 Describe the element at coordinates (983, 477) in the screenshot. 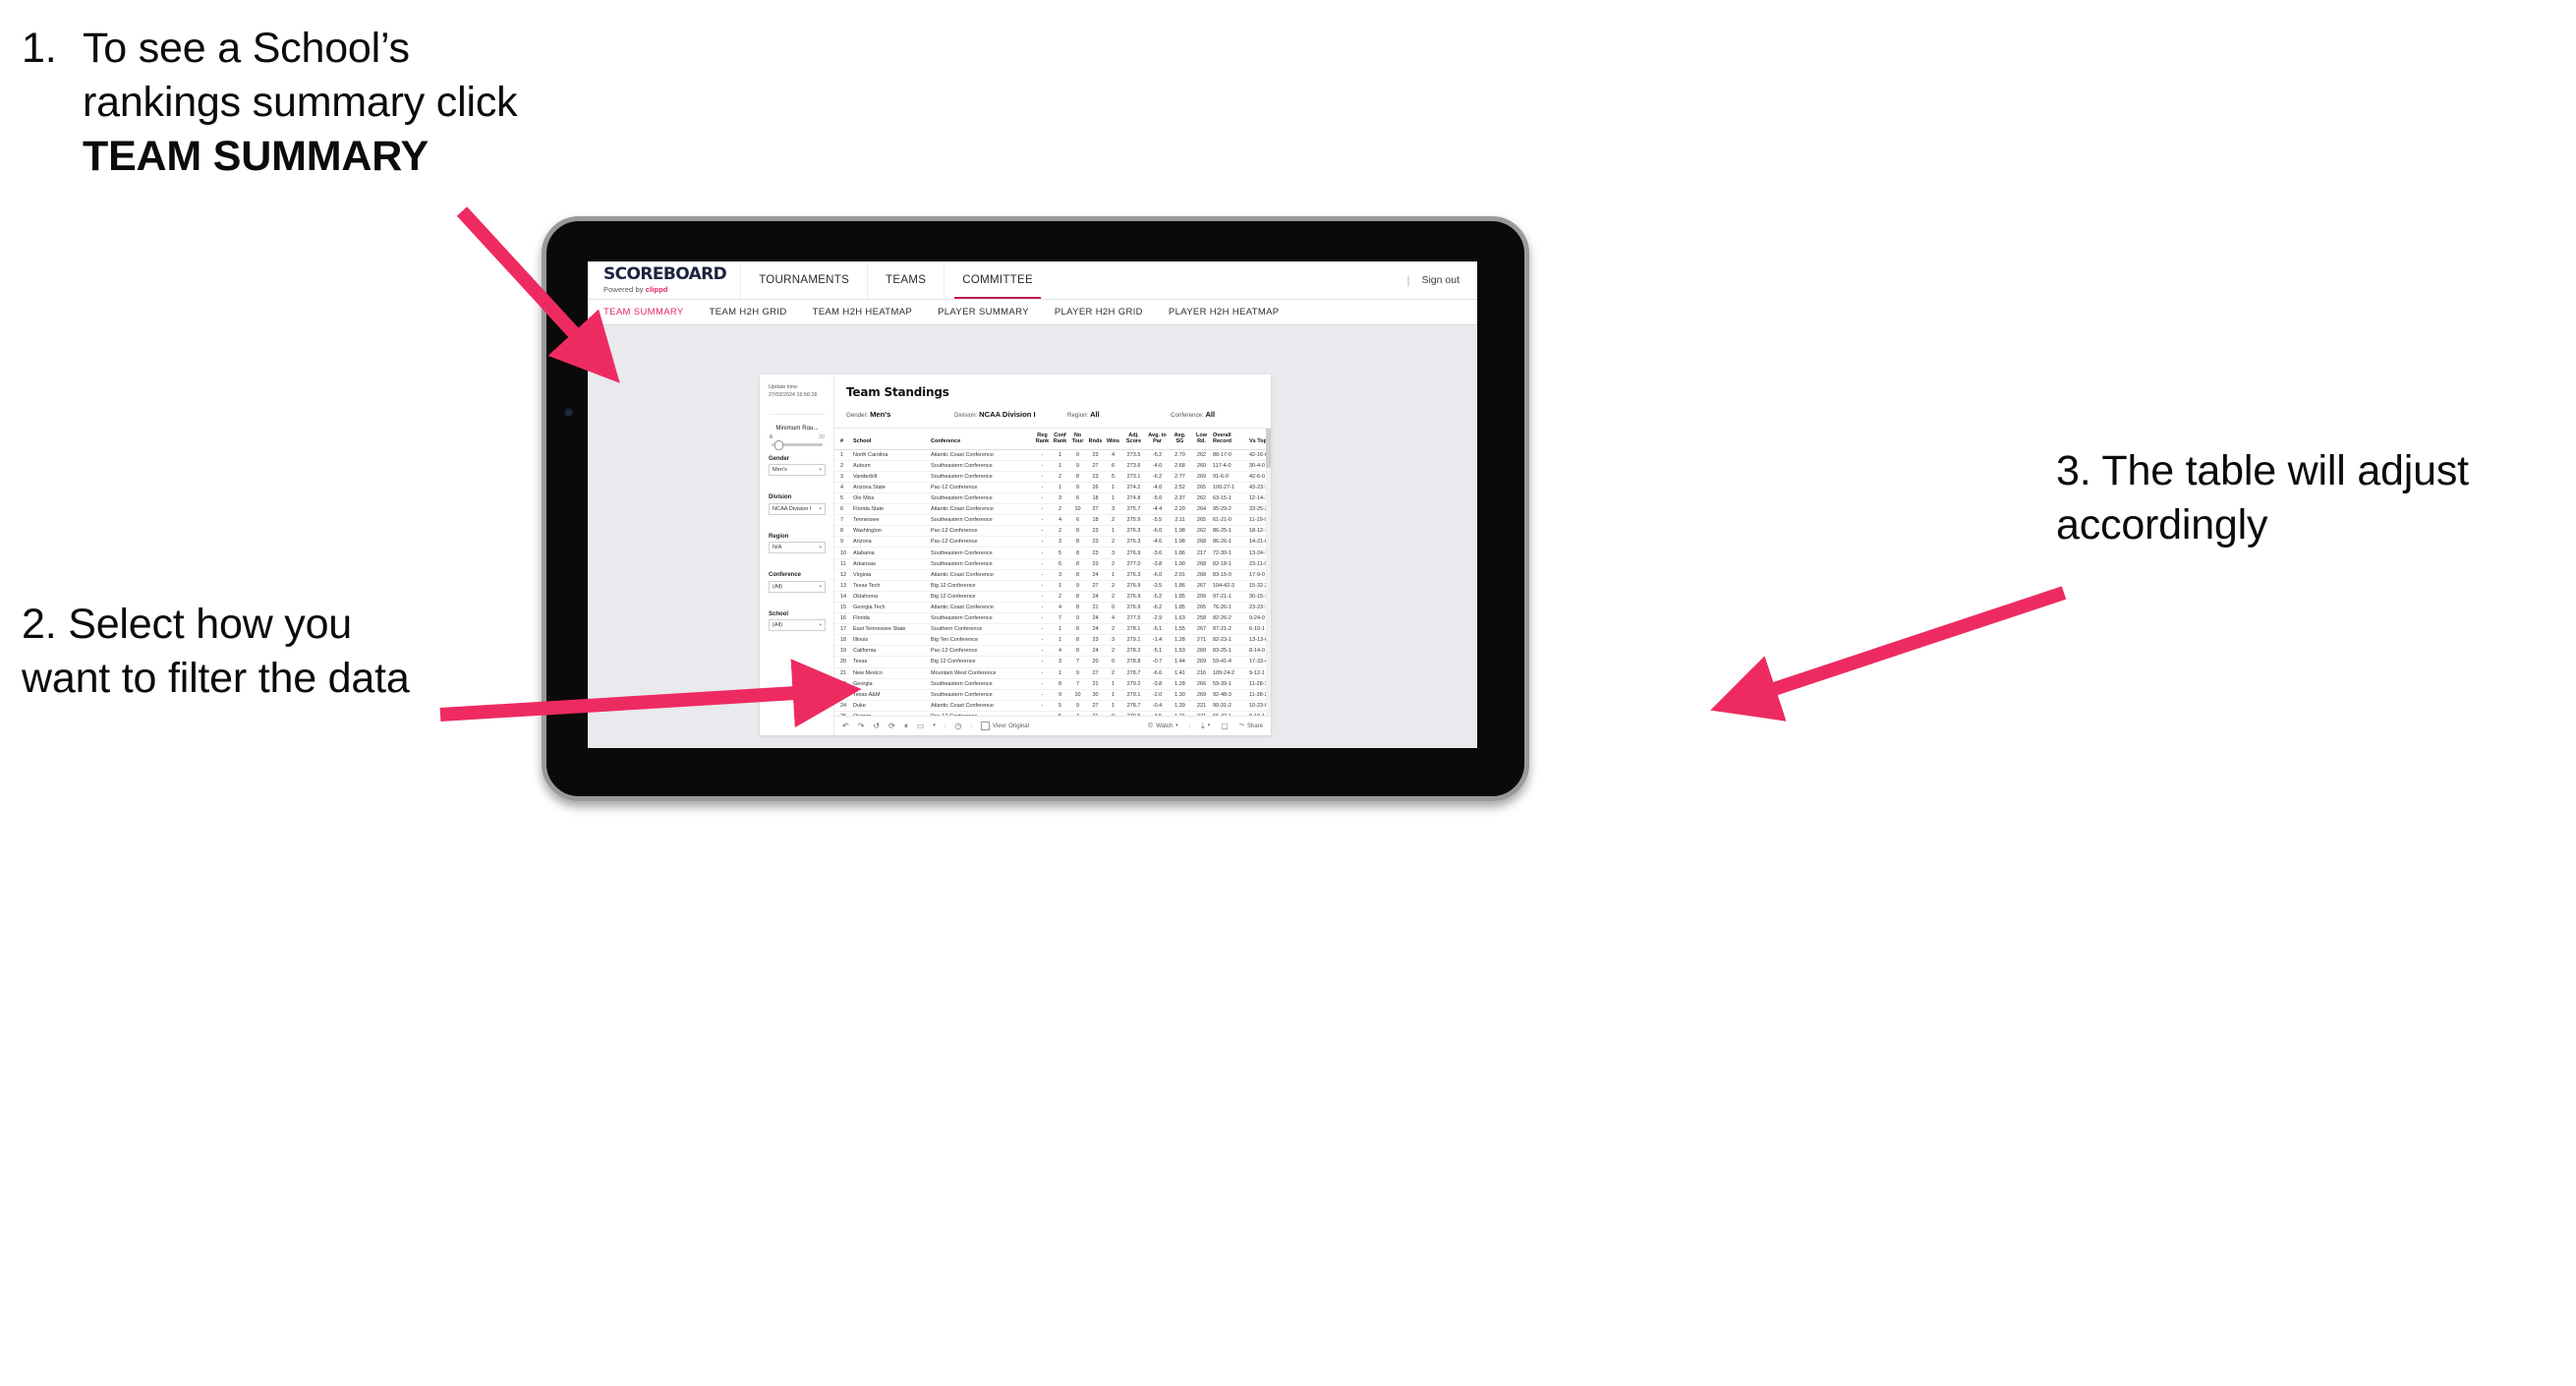

I see `cell-conference: Southeastern Conference` at that location.